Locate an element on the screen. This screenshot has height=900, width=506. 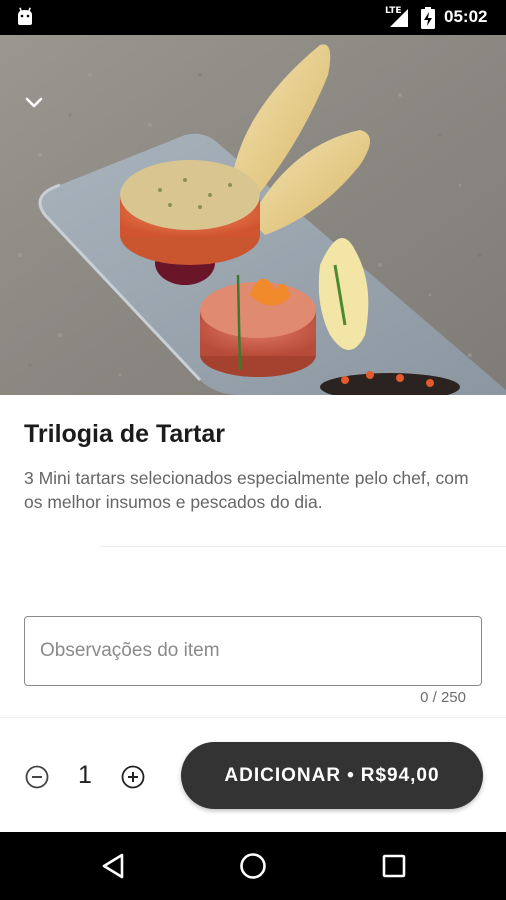
recents-square-icon is located at coordinates (394, 866).